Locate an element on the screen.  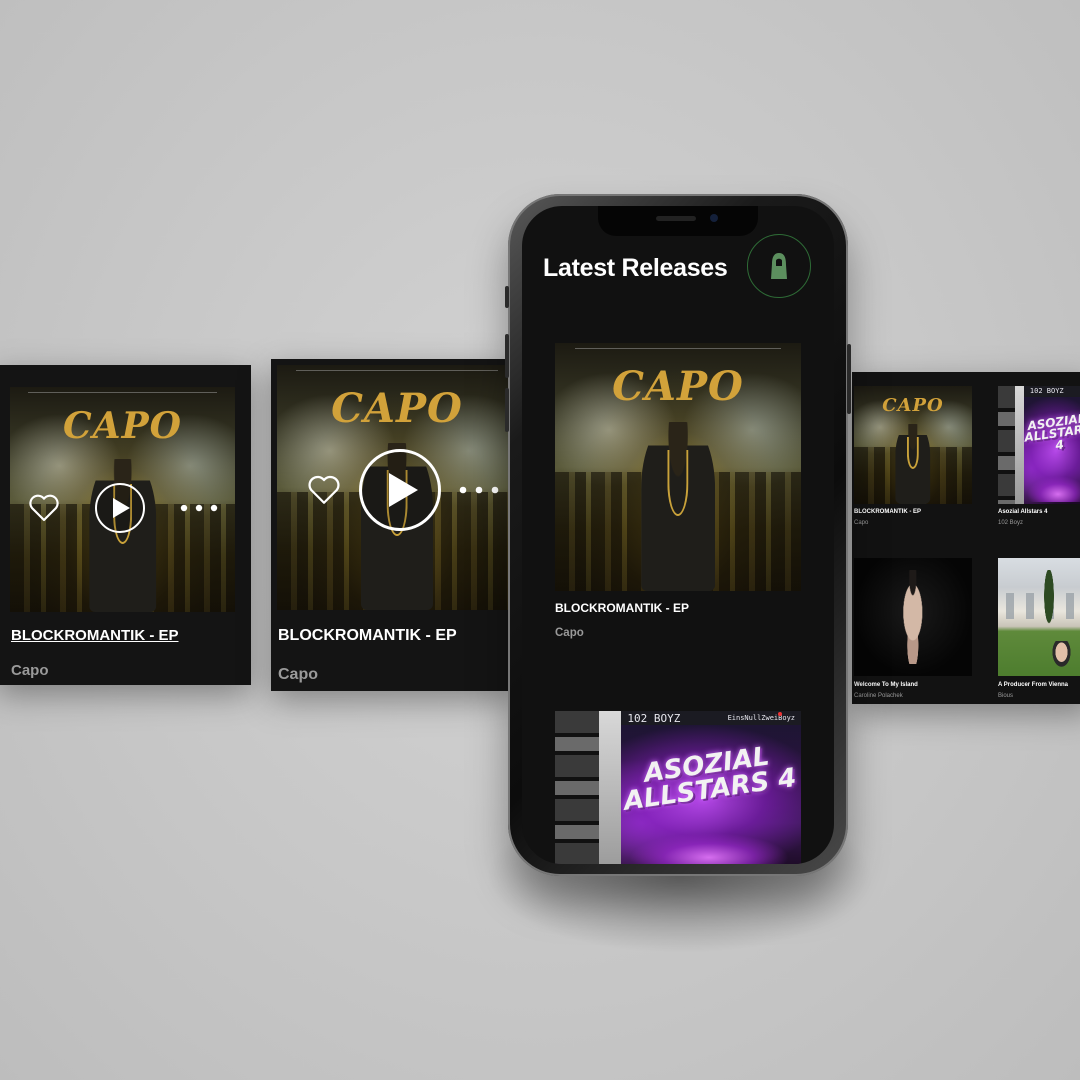
release-title-link: BLOCKROMANTIK - EP is located at coordinates (95, 635).